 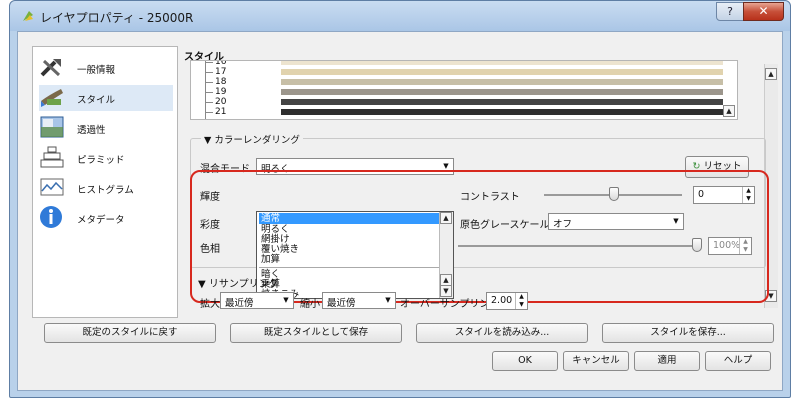 I want to click on info-icon, so click(x=51, y=217).